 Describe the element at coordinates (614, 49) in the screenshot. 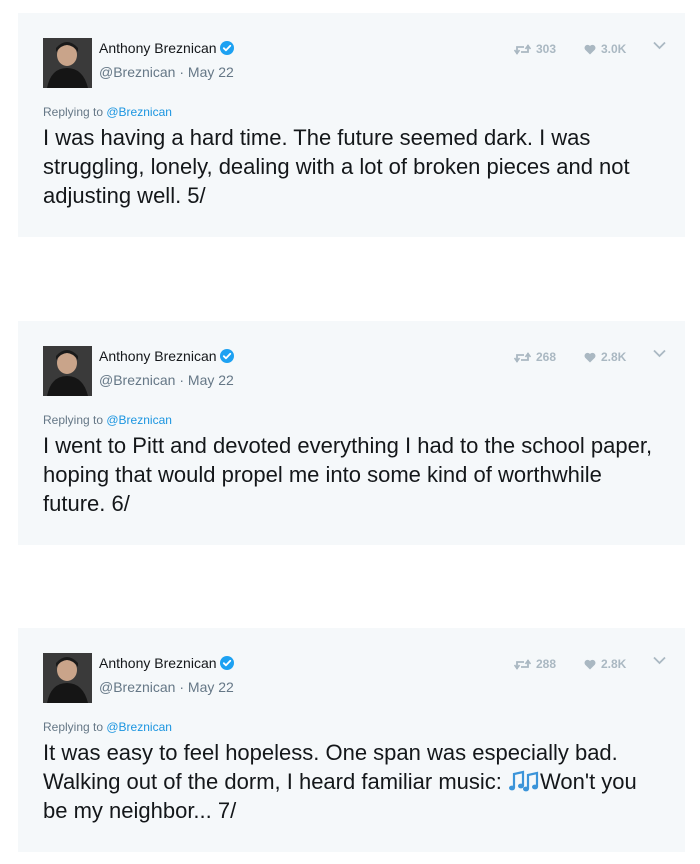

I see `like-count: 3.0K` at that location.